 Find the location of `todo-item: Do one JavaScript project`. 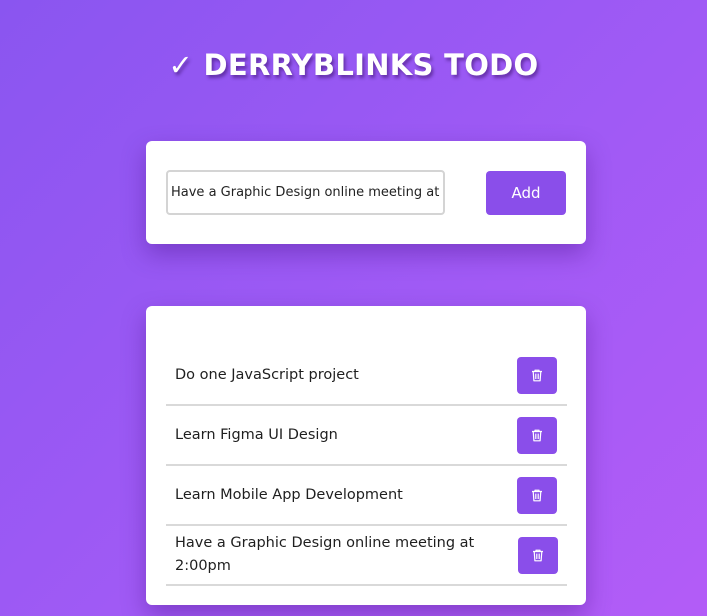

todo-item: Do one JavaScript project is located at coordinates (366, 376).